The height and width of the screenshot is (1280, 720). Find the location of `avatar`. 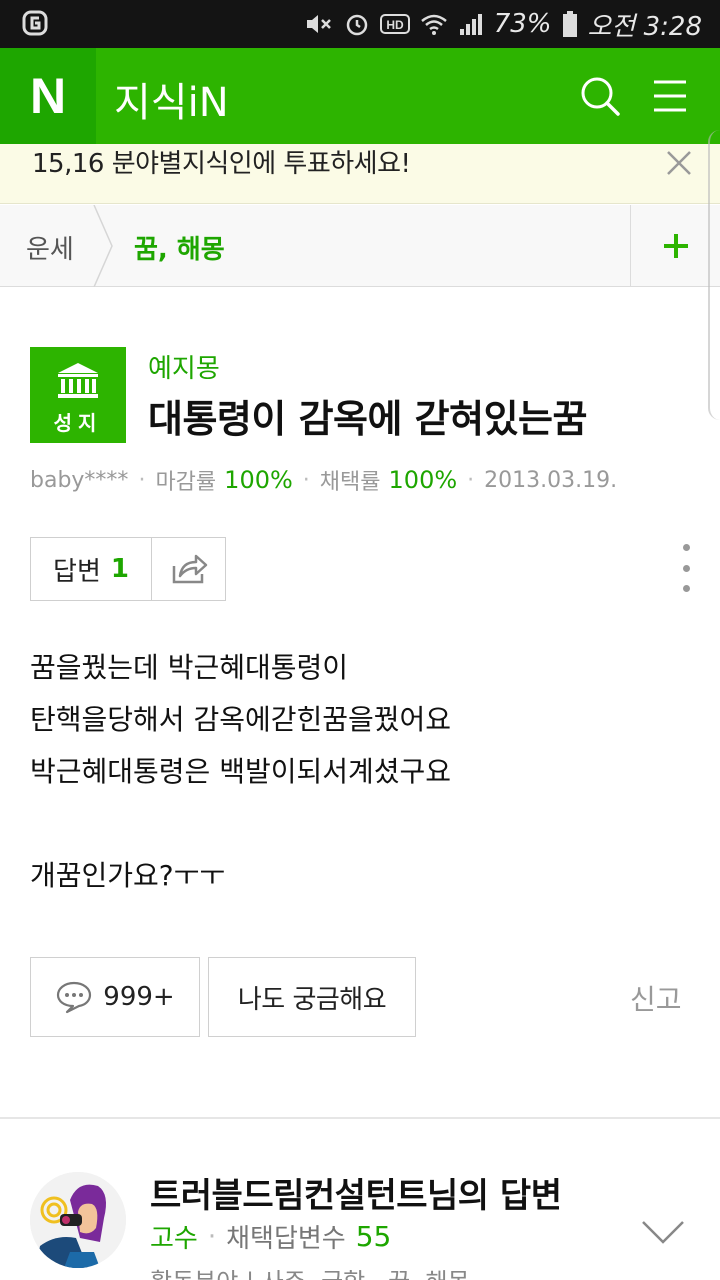

avatar is located at coordinates (78, 1220).